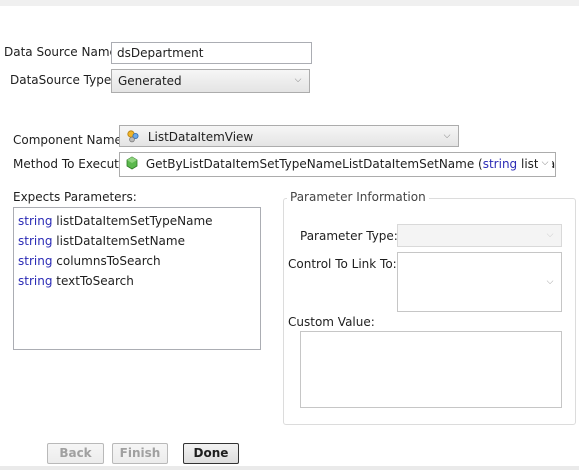 The width and height of the screenshot is (579, 470). Describe the element at coordinates (95, 281) in the screenshot. I see `param-name: textToSearch` at that location.